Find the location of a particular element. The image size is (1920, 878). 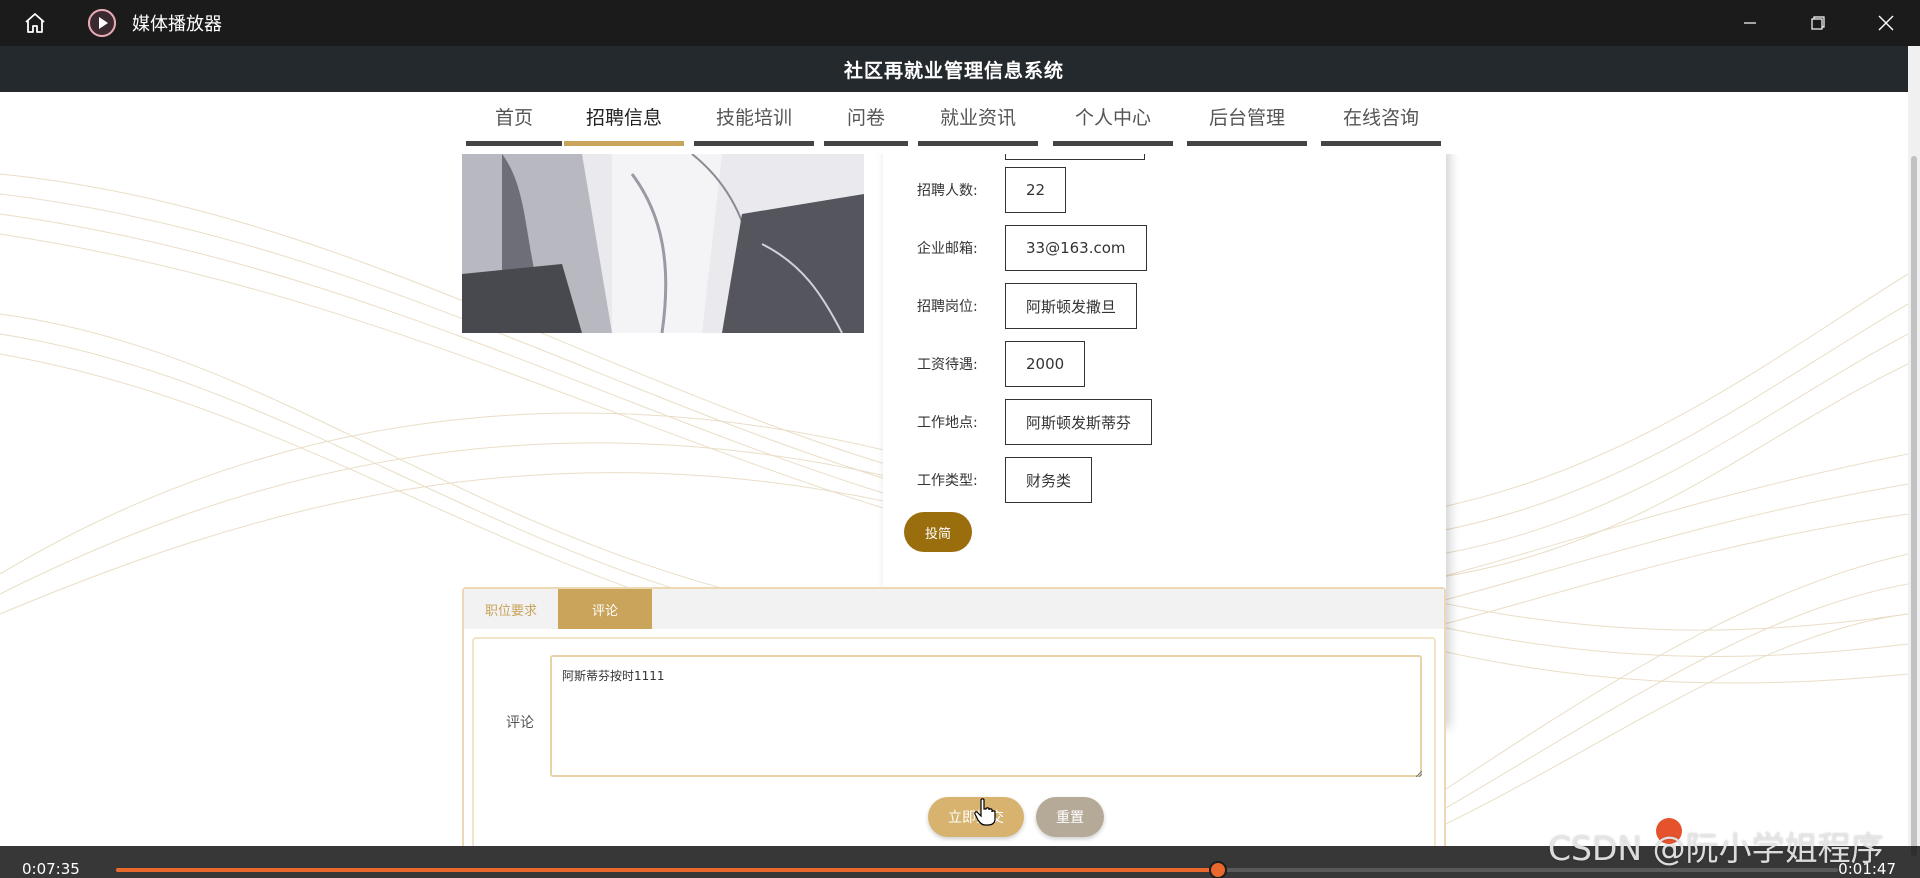

window-controls is located at coordinates (1818, 23).